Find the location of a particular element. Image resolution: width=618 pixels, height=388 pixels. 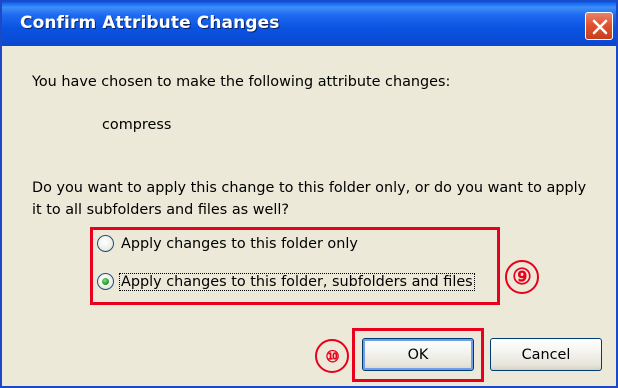

attribute-change: compress is located at coordinates (137, 125).